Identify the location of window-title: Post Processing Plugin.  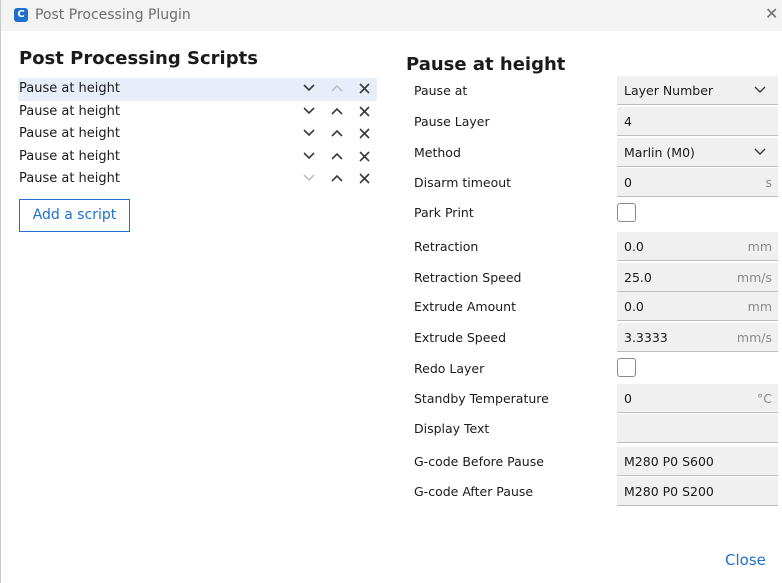
(113, 15).